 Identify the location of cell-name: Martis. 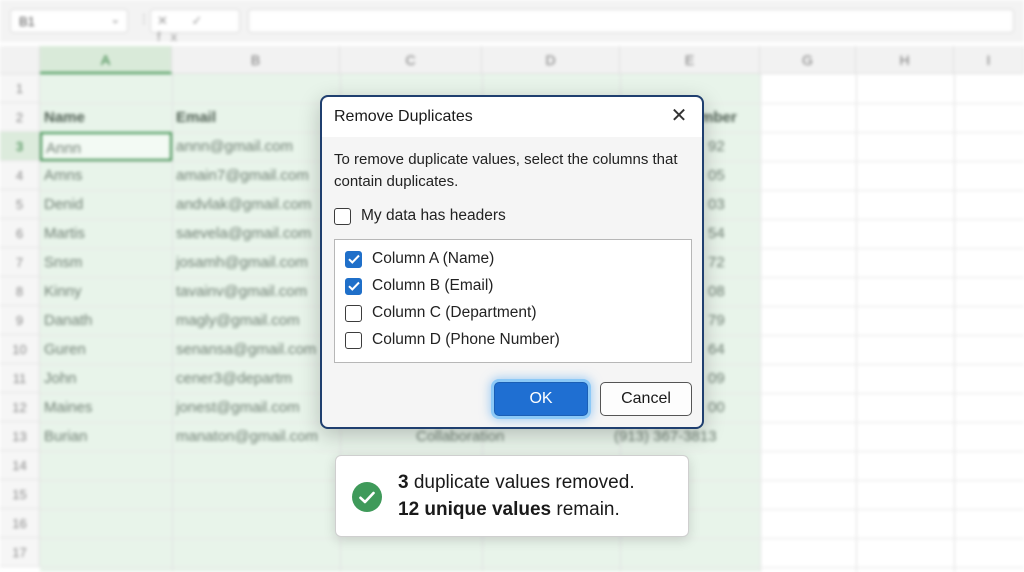
(106, 233).